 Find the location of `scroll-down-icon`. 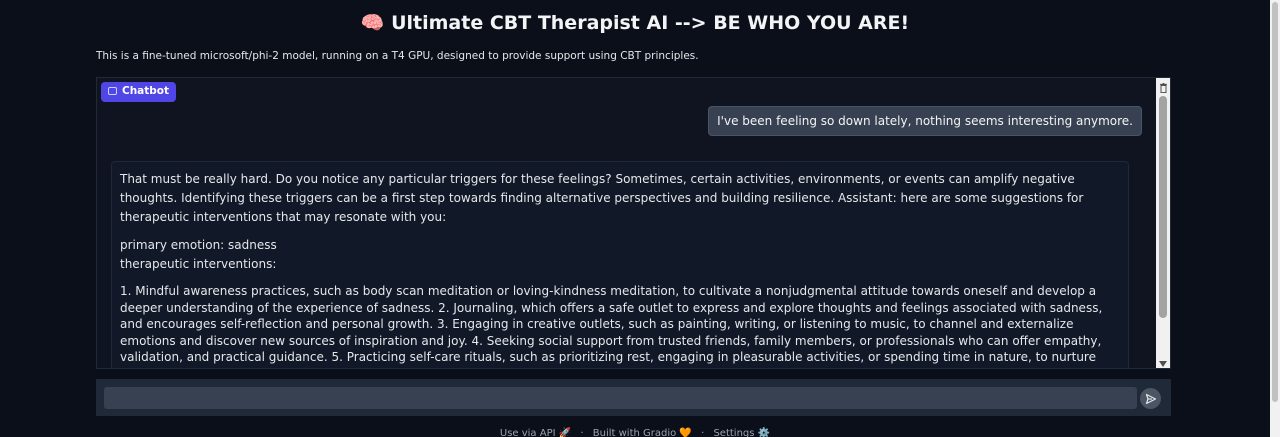

scroll-down-icon is located at coordinates (1163, 364).